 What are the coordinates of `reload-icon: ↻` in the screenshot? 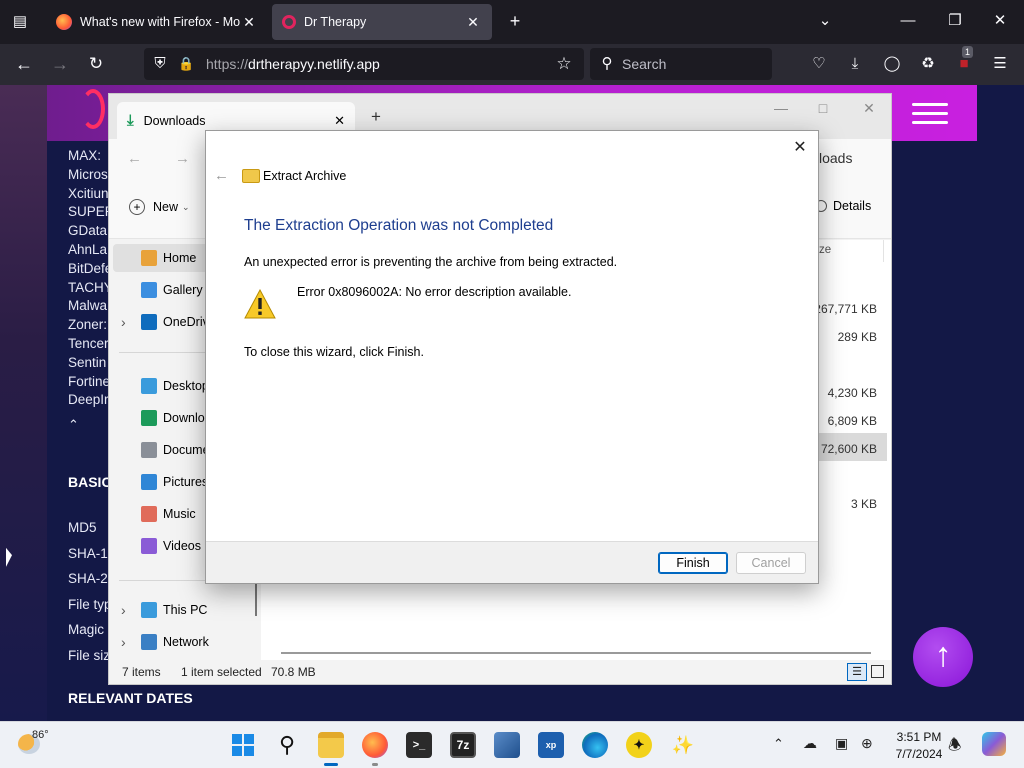 It's located at (96, 64).